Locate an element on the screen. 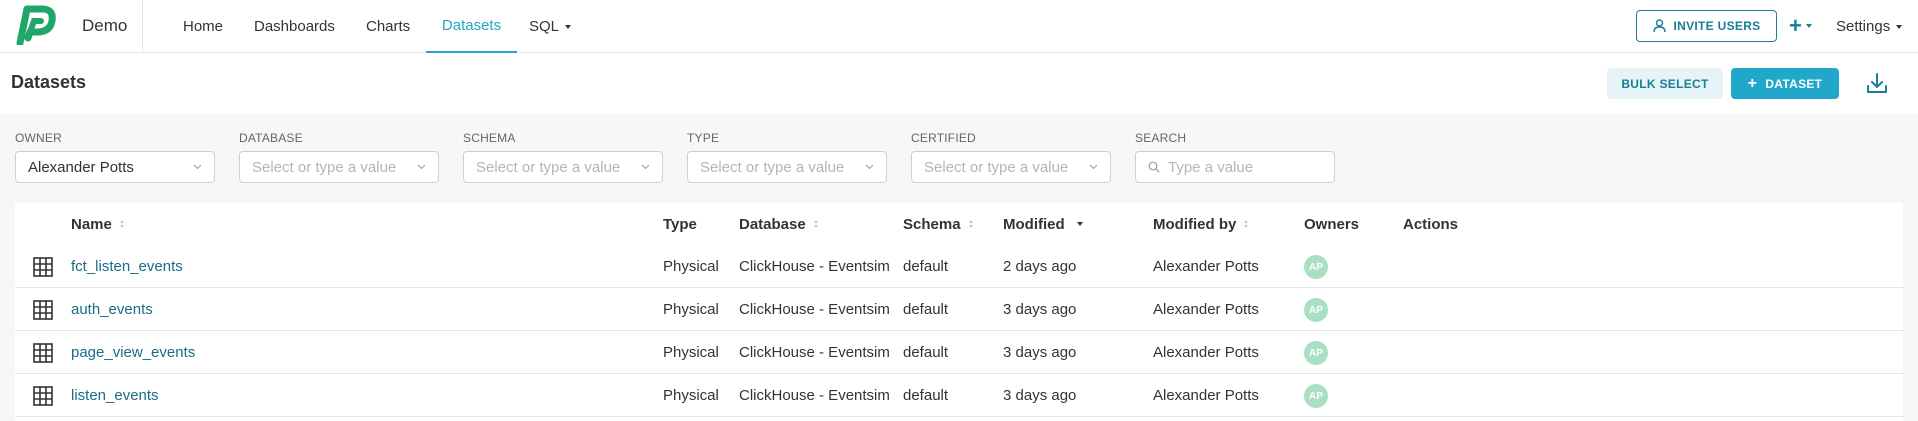 Image resolution: width=1918 pixels, height=421 pixels. nav-sql-menu: SQL is located at coordinates (550, 26).